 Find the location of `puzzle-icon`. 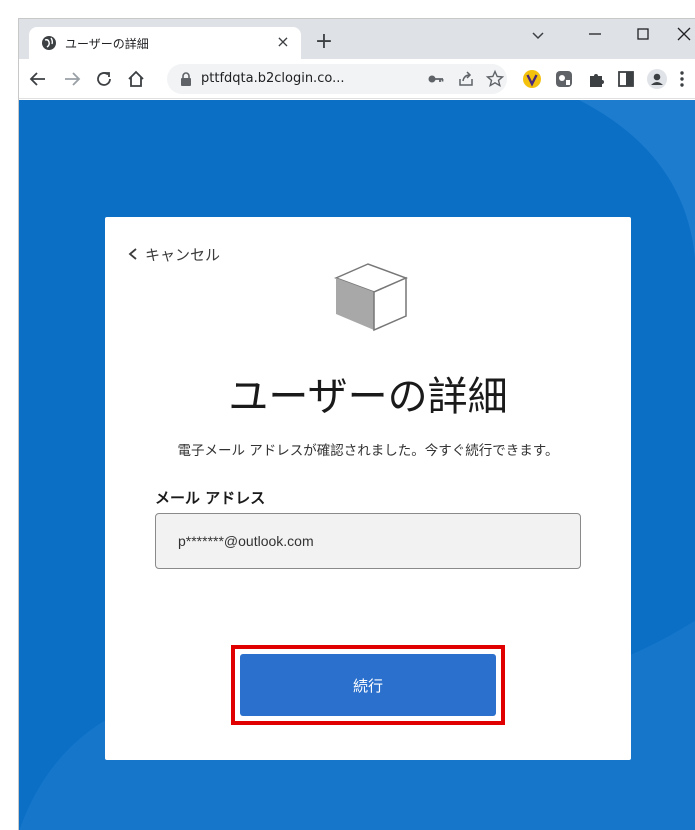

puzzle-icon is located at coordinates (596, 79).